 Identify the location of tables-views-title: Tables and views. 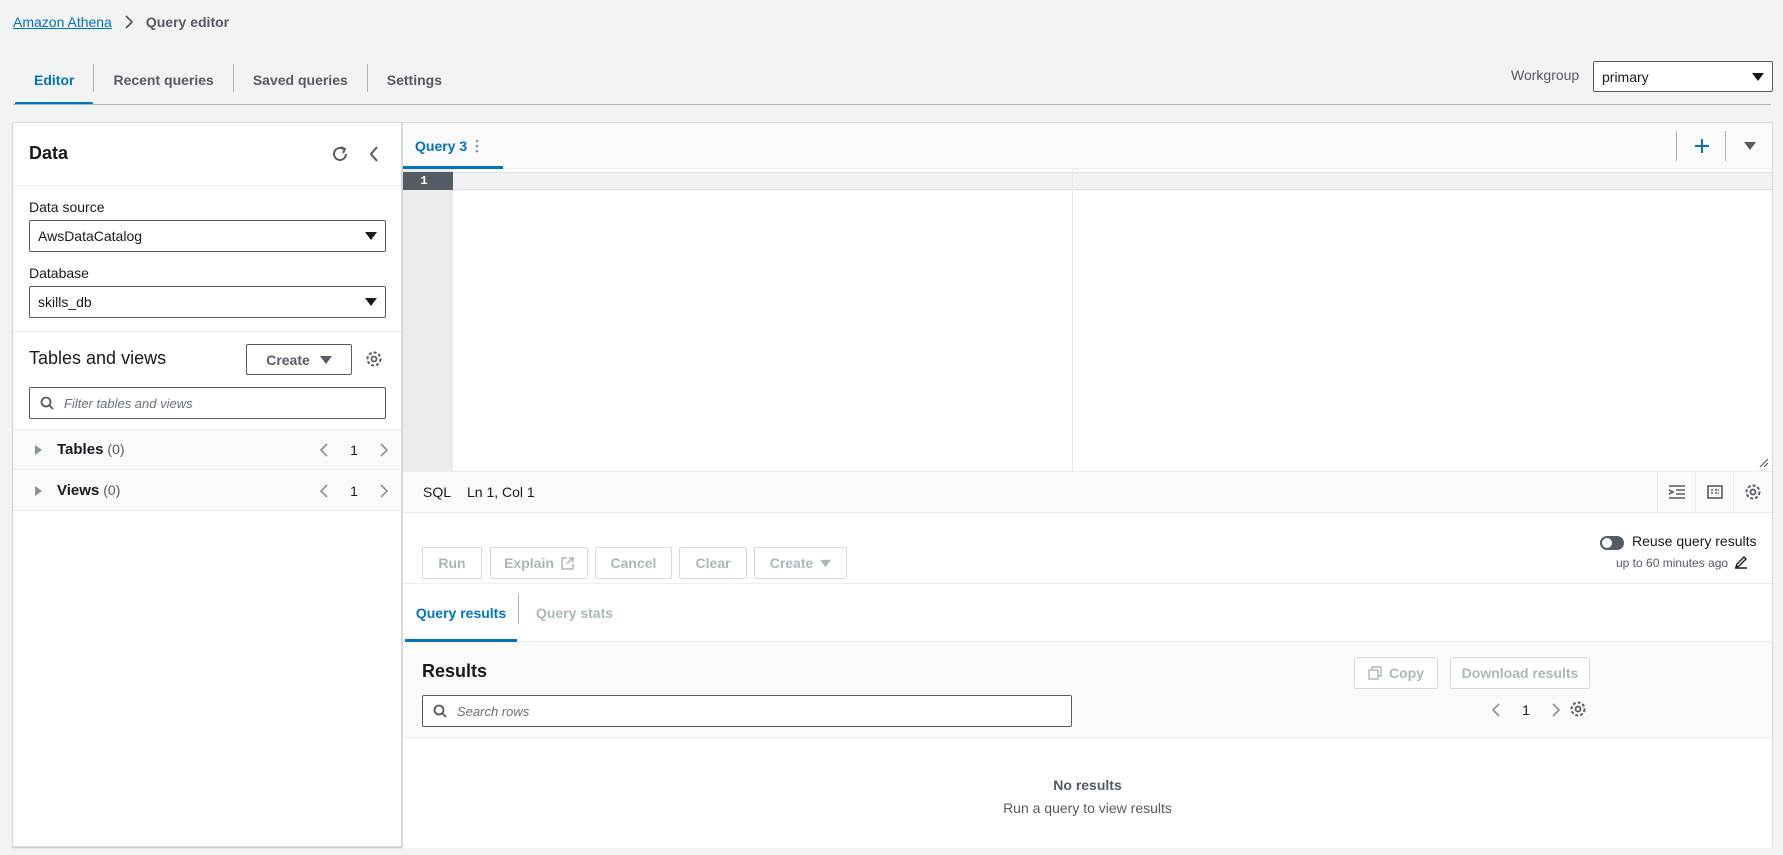
(98, 358).